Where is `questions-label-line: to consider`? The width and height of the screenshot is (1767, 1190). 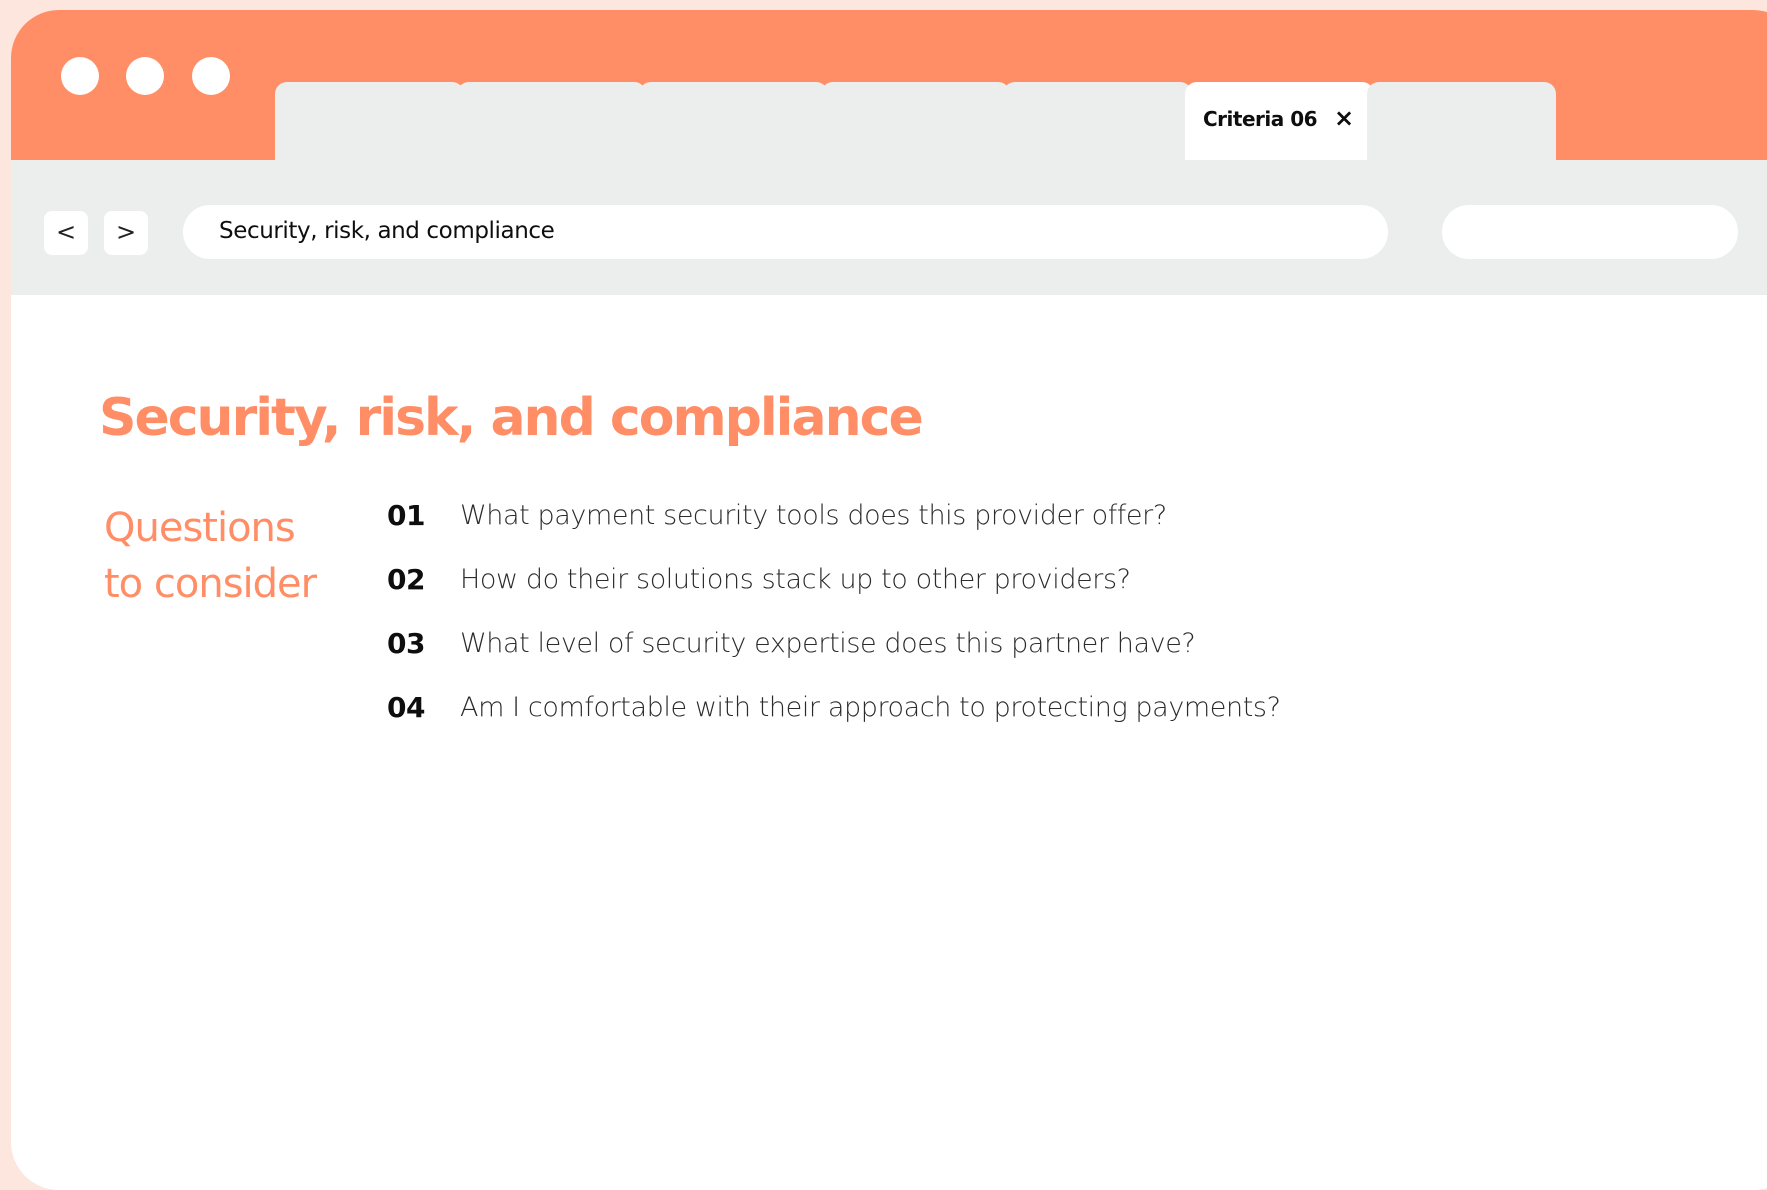
questions-label-line: to consider is located at coordinates (210, 584).